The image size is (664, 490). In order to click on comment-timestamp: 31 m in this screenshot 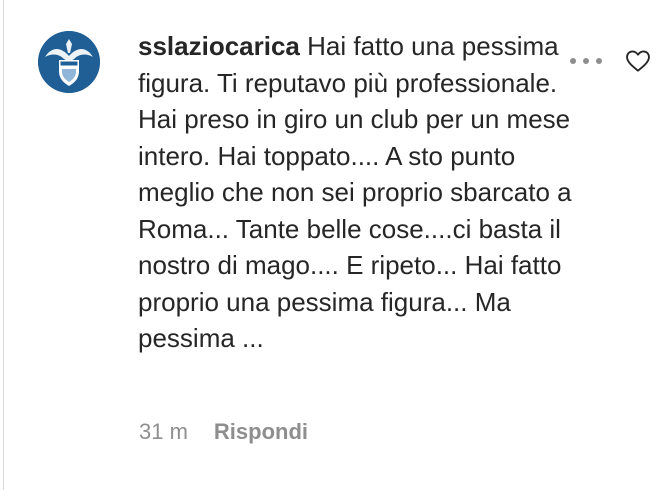, I will do `click(163, 432)`.